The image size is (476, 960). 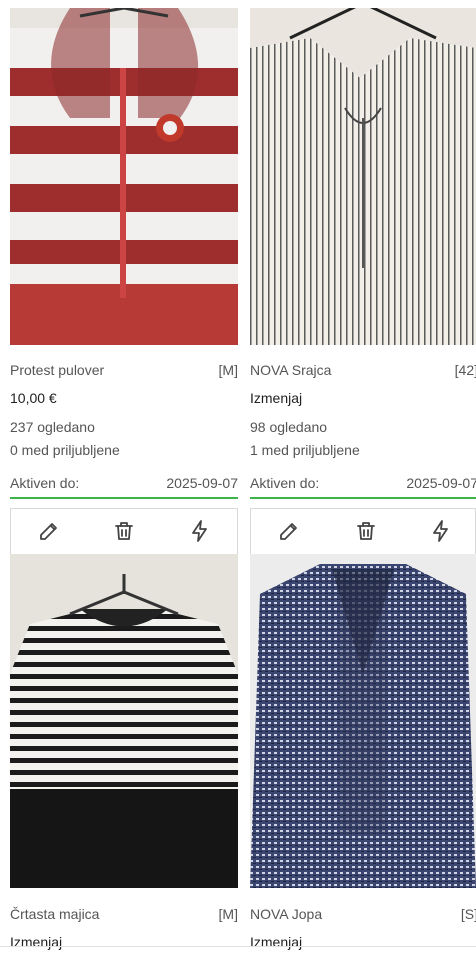 I want to click on listing-price: 10,00 €, so click(x=33, y=398).